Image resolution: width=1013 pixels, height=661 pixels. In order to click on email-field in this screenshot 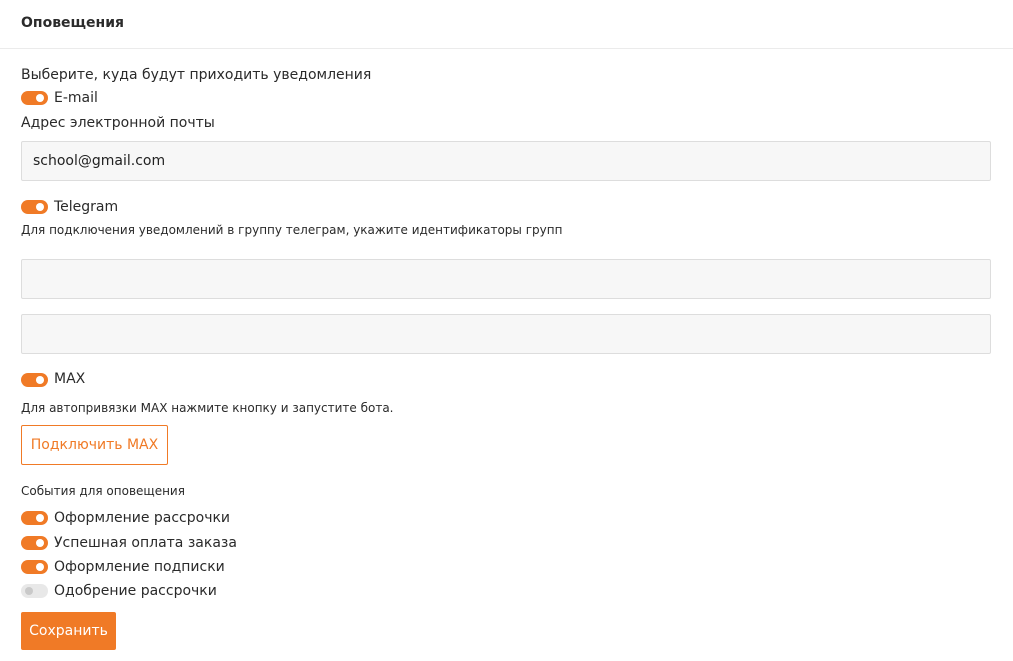, I will do `click(506, 161)`.